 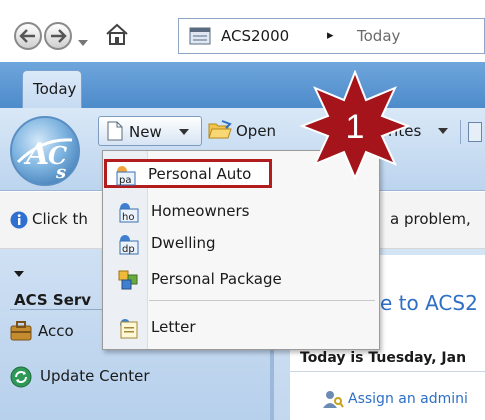 I want to click on update-center-label: Update Center, so click(x=95, y=376).